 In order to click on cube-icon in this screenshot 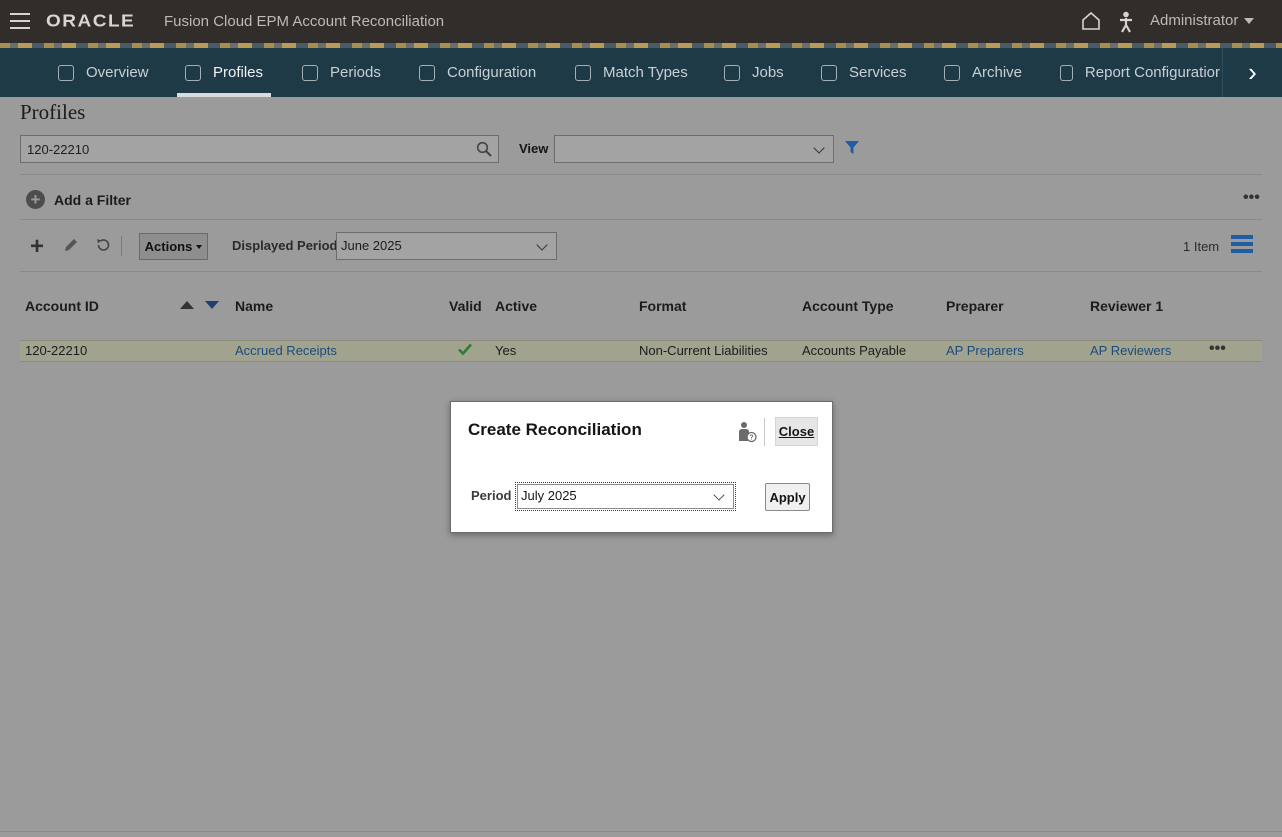, I will do `click(66, 72)`.